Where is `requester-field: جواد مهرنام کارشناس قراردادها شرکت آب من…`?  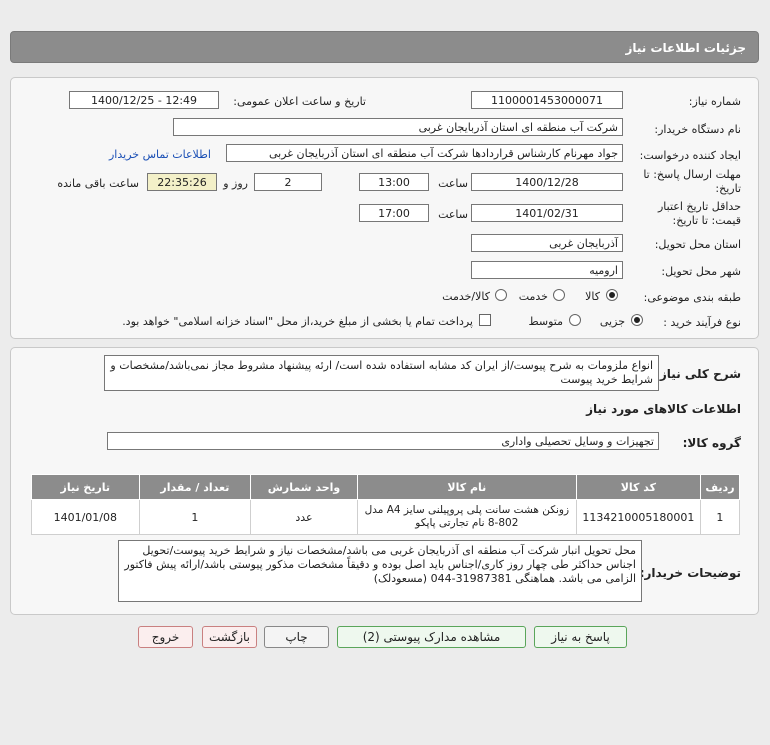
requester-field: جواد مهرنام کارشناس قراردادها شرکت آب من… is located at coordinates (424, 153).